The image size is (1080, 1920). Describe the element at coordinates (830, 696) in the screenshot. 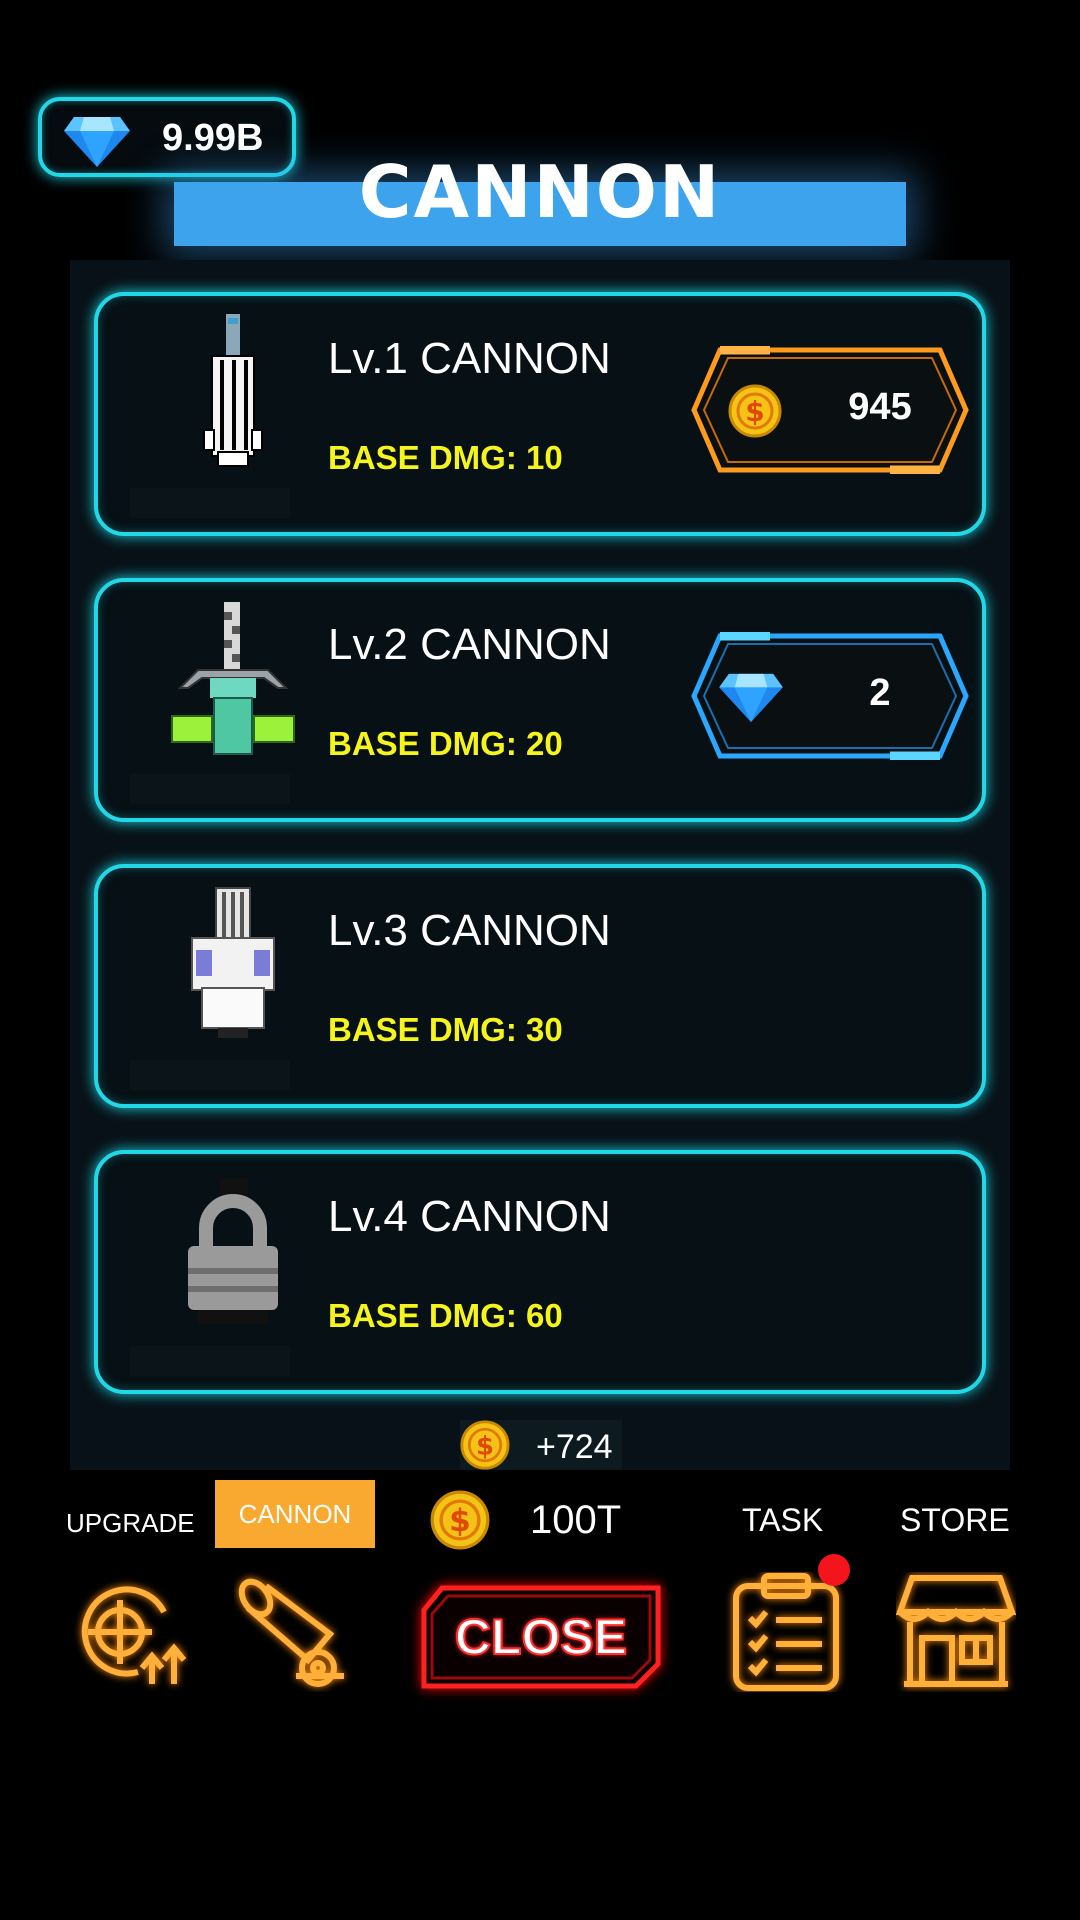

I see `buy-gem-button: 2` at that location.